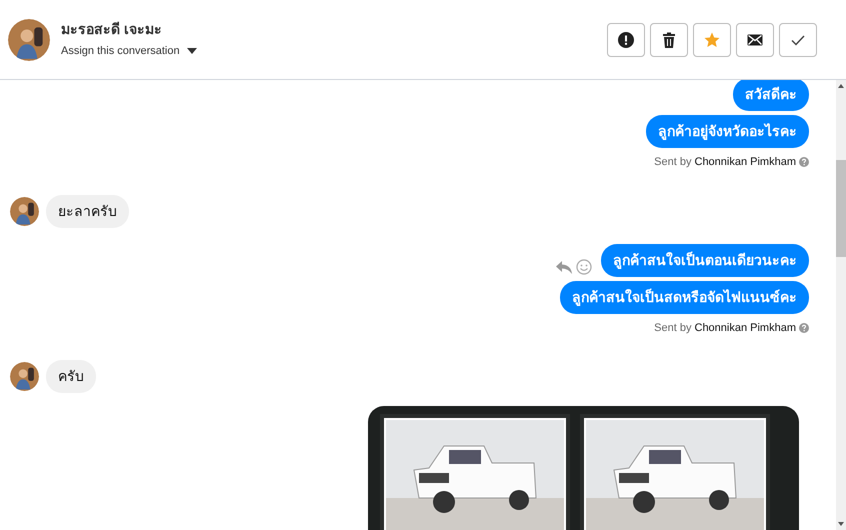 Image resolution: width=846 pixels, height=530 pixels. What do you see at coordinates (129, 51) in the screenshot?
I see `assign-dropdown: Assign this conversation` at bounding box center [129, 51].